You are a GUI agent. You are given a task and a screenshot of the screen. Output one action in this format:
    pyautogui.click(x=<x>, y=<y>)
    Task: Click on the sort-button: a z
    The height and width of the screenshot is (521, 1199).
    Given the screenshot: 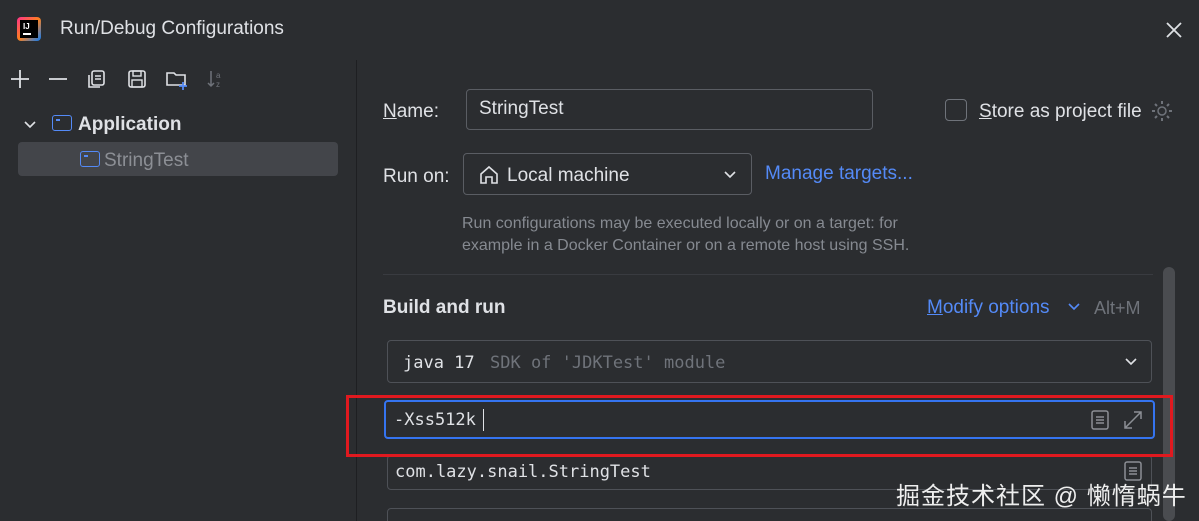 What is the action you would take?
    pyautogui.click(x=216, y=79)
    